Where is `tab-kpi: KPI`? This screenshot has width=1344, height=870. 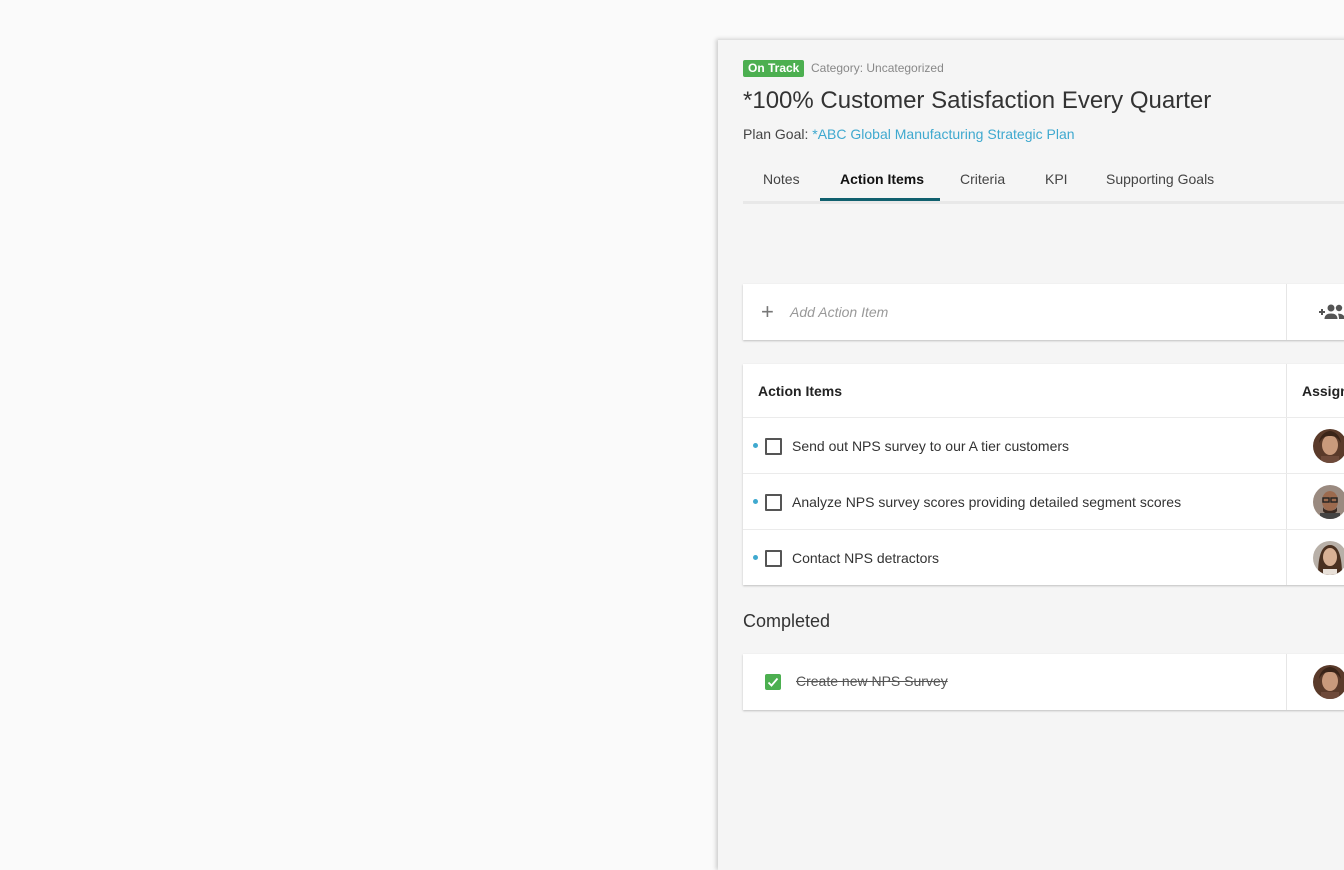
tab-kpi: KPI is located at coordinates (1056, 179).